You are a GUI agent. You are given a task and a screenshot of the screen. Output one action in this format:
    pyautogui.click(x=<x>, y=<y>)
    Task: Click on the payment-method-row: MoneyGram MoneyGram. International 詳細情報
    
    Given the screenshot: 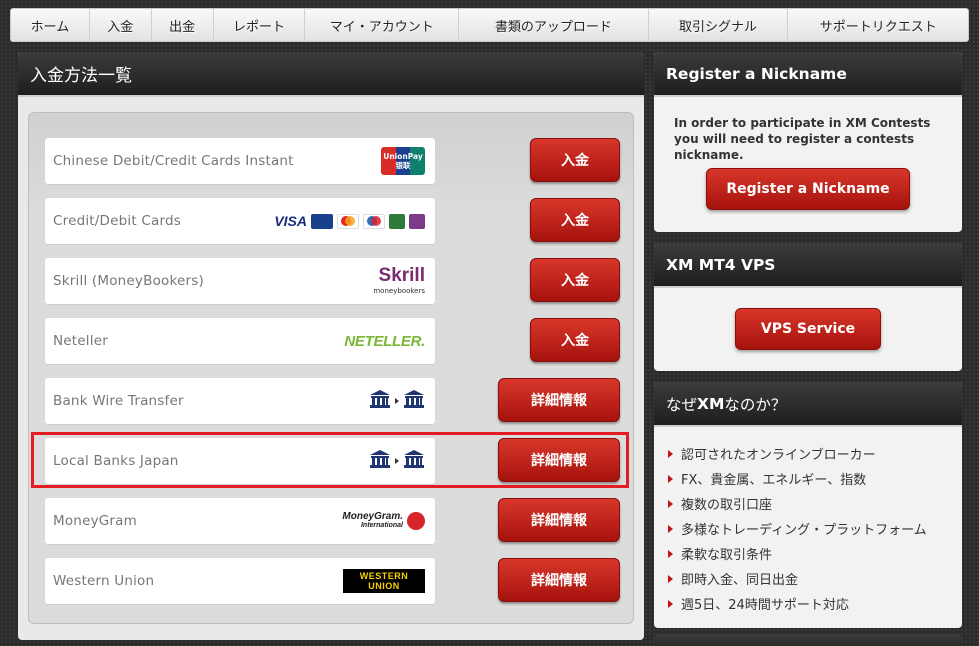 What is the action you would take?
    pyautogui.click(x=332, y=521)
    